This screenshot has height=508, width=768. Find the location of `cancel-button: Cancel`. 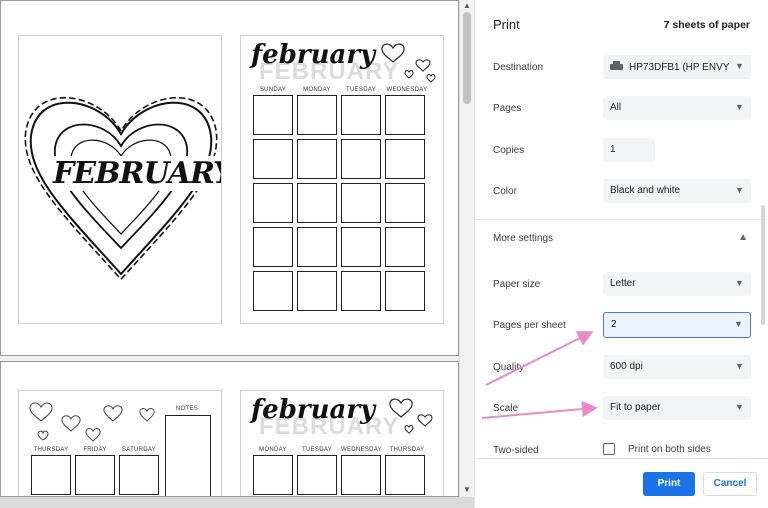

cancel-button: Cancel is located at coordinates (730, 484).